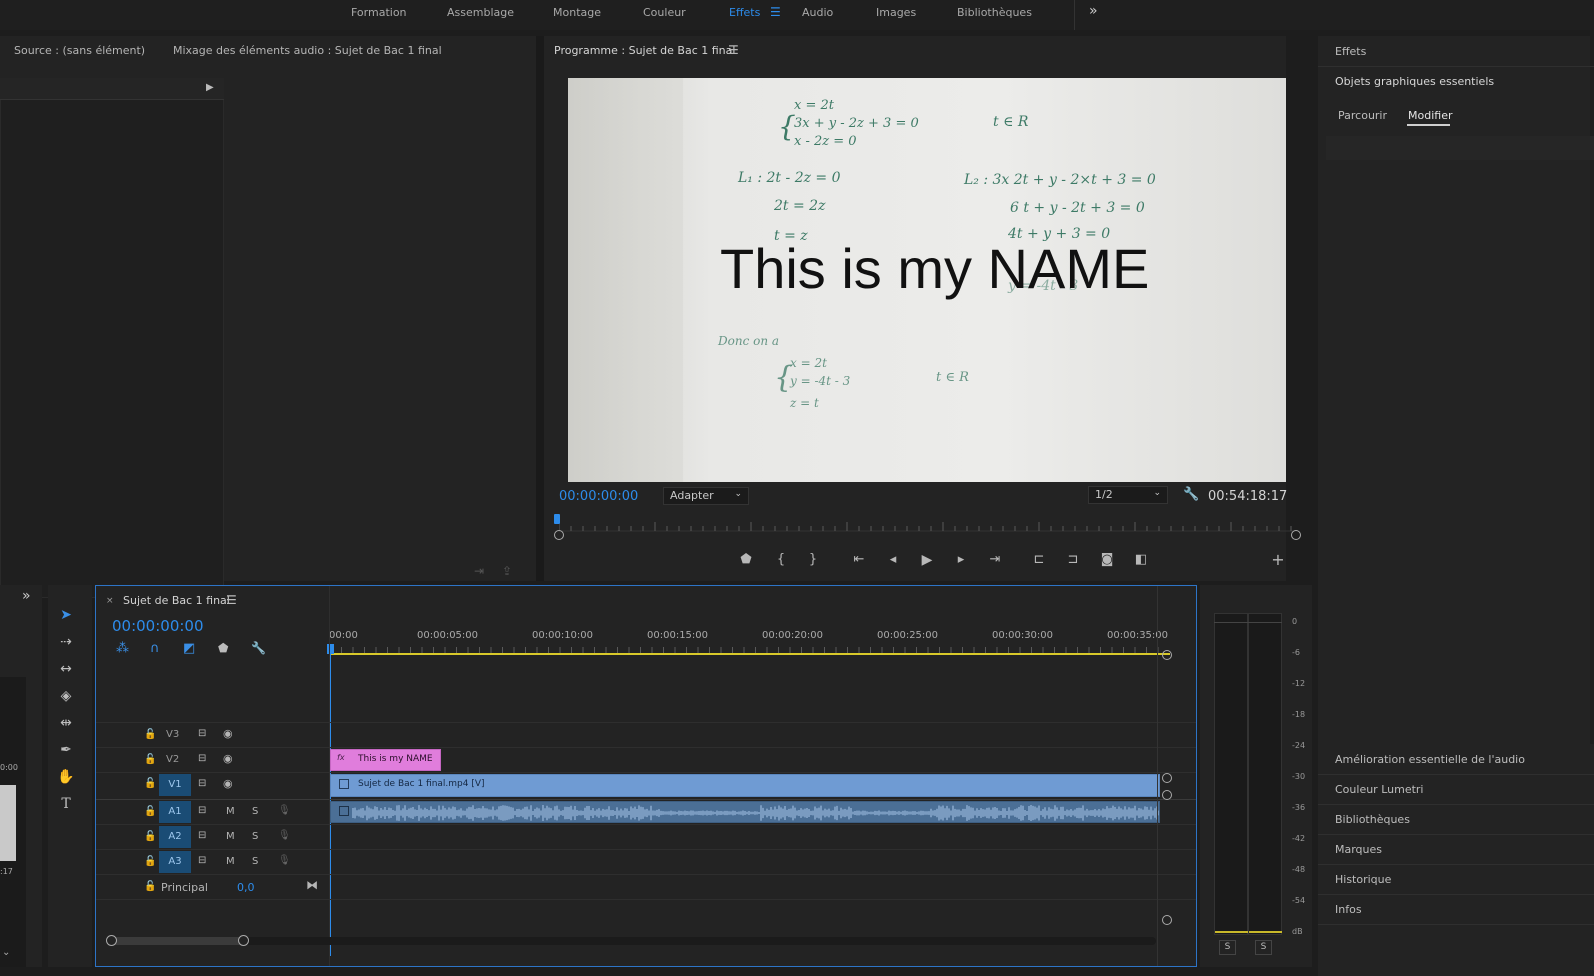 The image size is (1594, 976). Describe the element at coordinates (66, 804) in the screenshot. I see `type-tool-icon: T` at that location.